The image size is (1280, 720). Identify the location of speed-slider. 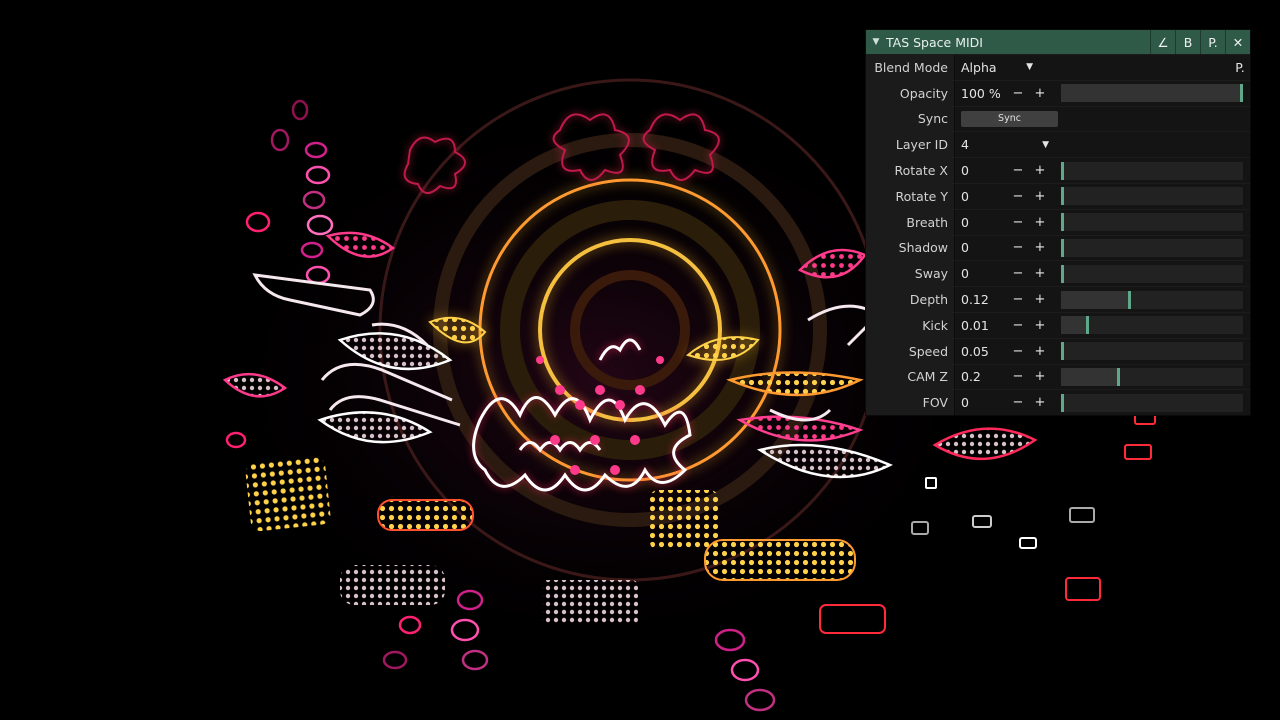
(1152, 351).